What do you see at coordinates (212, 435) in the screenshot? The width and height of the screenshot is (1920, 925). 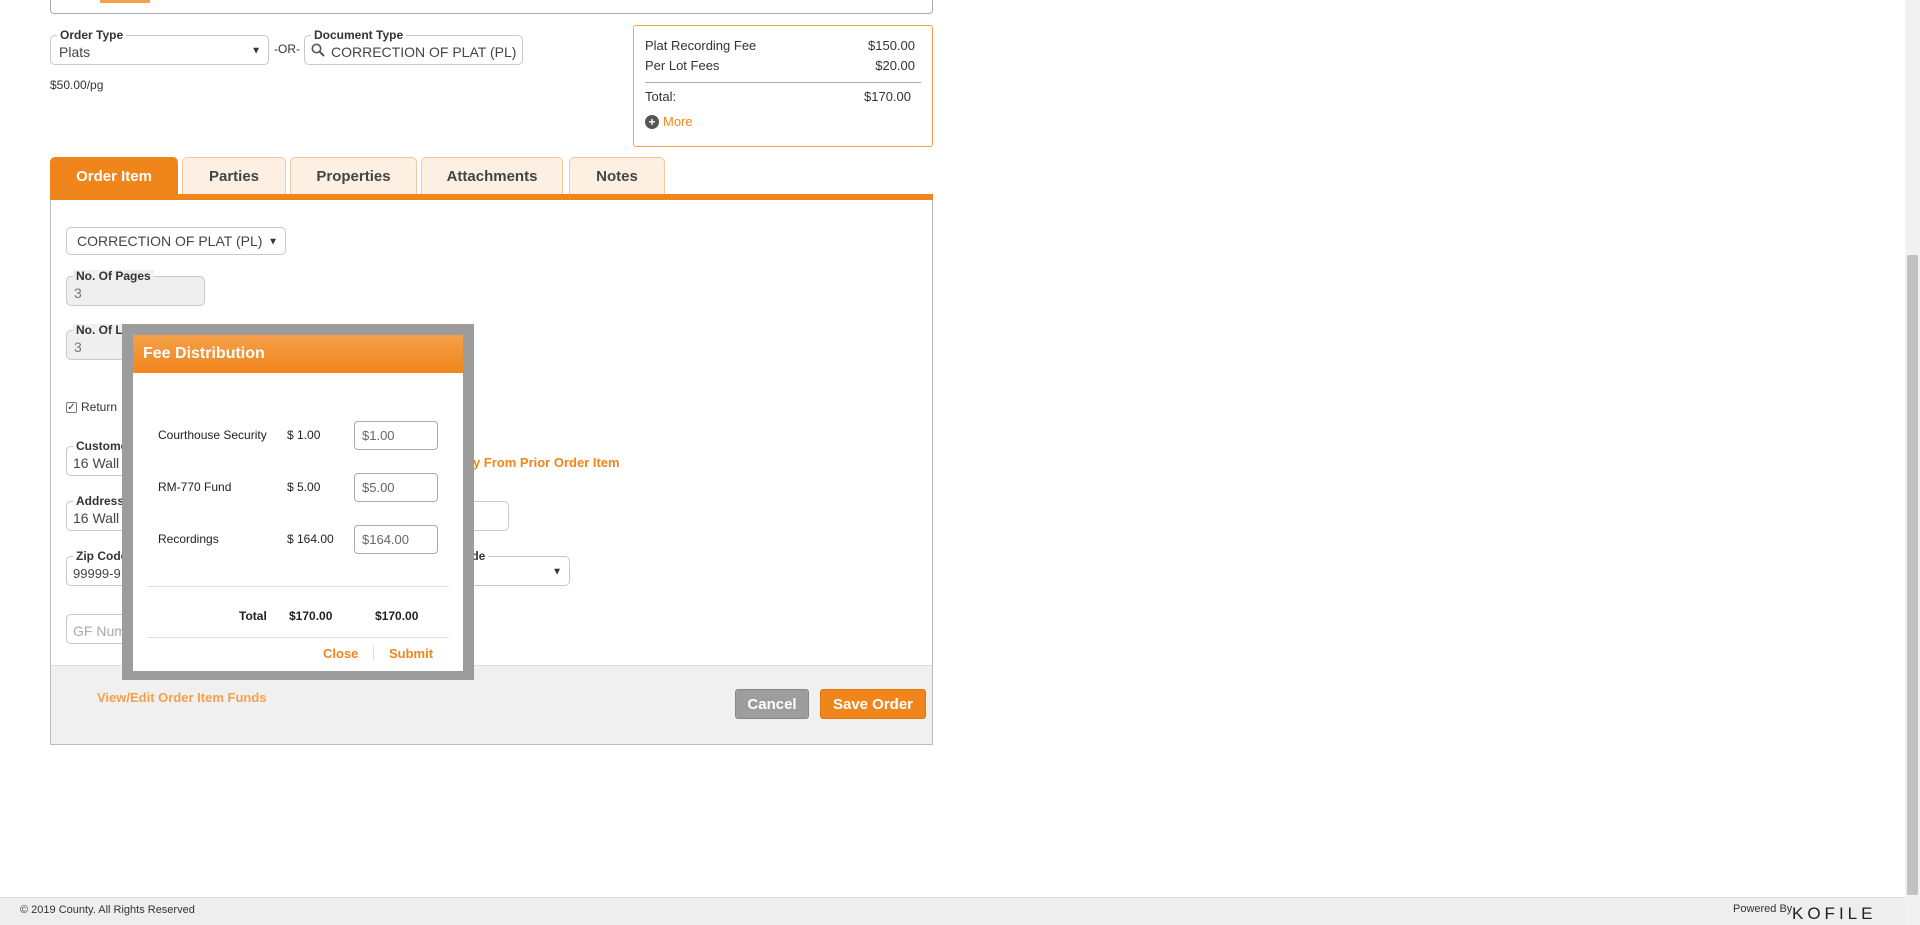 I see `fund-label: Courthouse Security` at bounding box center [212, 435].